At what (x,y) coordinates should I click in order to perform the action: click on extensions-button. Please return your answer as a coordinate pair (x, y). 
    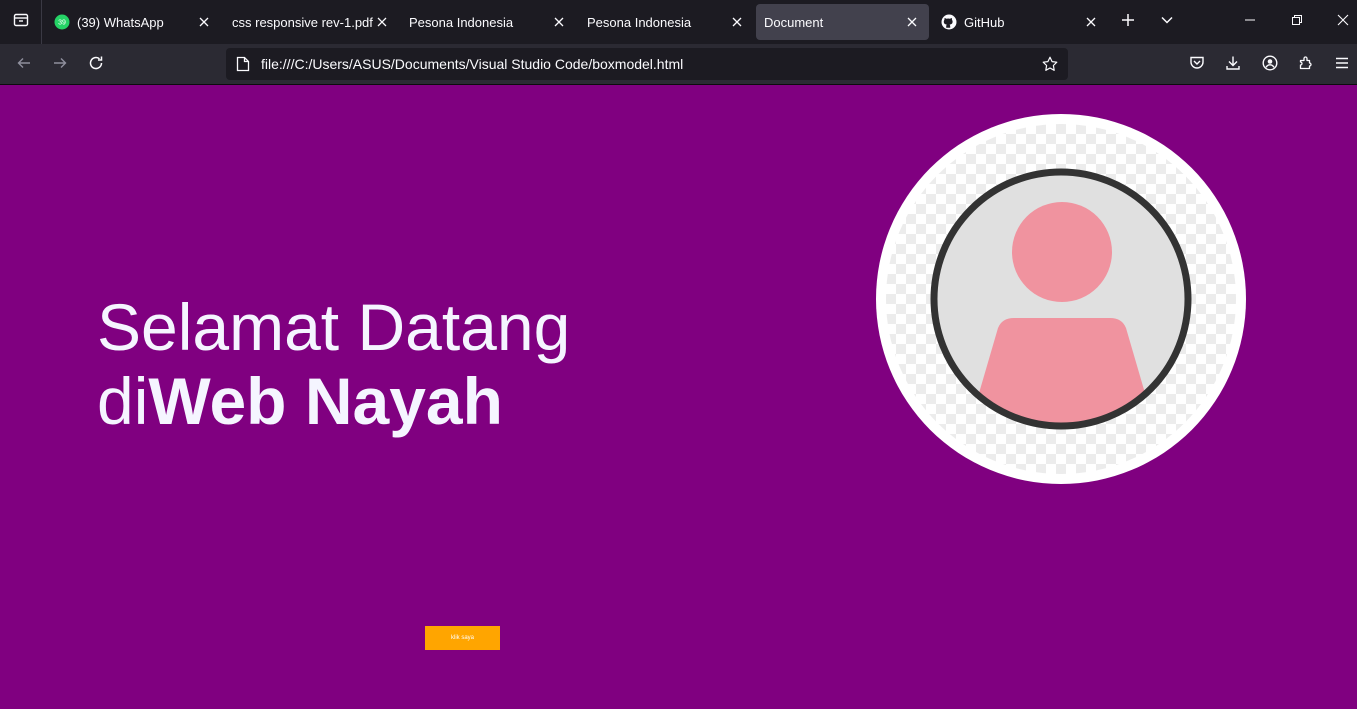
    Looking at the image, I should click on (1306, 65).